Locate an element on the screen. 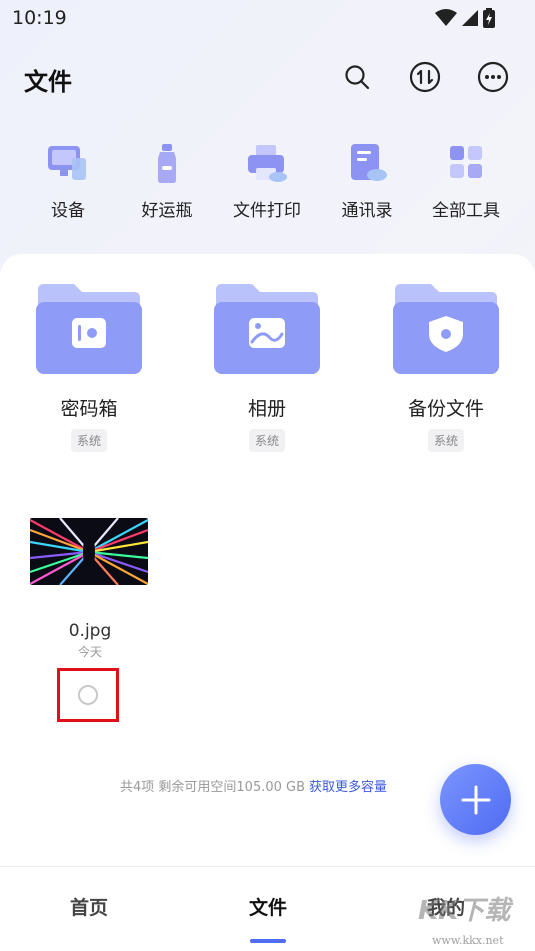 The image size is (535, 951). tool-device: 设备 is located at coordinates (68, 180).